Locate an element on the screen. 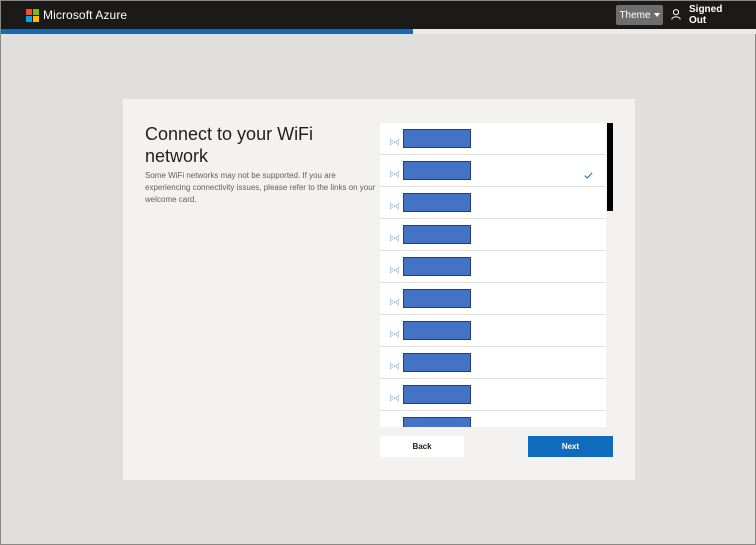 This screenshot has height=545, width=756. logo-square-yellow is located at coordinates (36, 18).